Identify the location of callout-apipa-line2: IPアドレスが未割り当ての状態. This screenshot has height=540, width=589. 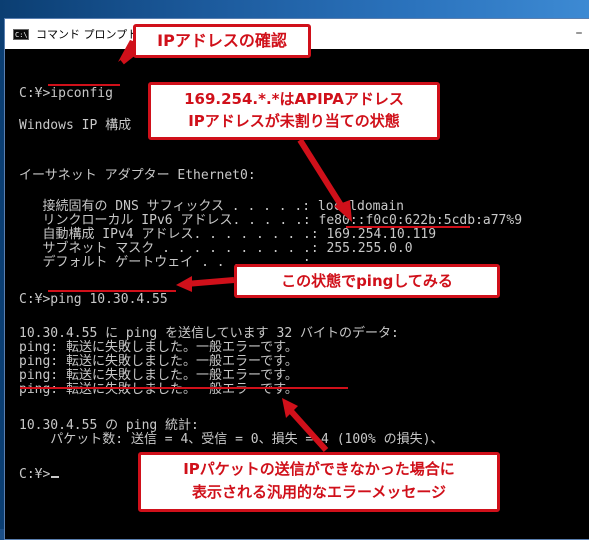
(294, 121).